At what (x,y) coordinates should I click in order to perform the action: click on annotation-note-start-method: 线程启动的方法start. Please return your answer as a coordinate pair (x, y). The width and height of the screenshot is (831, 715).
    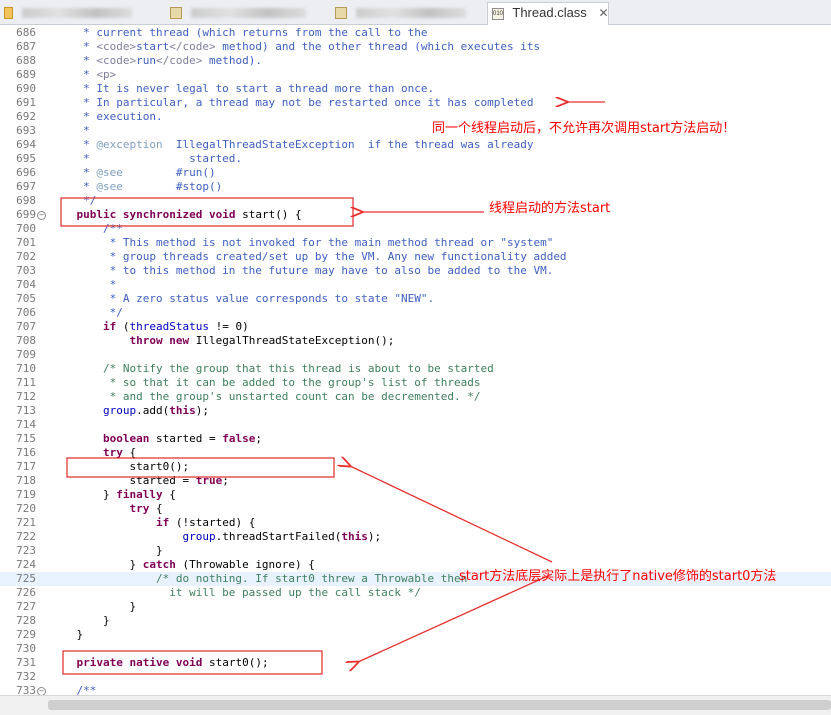
    Looking at the image, I should click on (550, 208).